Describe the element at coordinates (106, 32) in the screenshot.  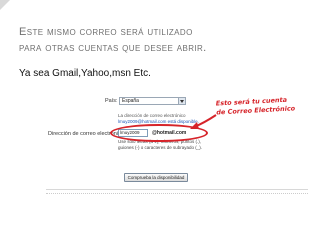
I see `title-line-1: Este mismo correo será utilizado` at that location.